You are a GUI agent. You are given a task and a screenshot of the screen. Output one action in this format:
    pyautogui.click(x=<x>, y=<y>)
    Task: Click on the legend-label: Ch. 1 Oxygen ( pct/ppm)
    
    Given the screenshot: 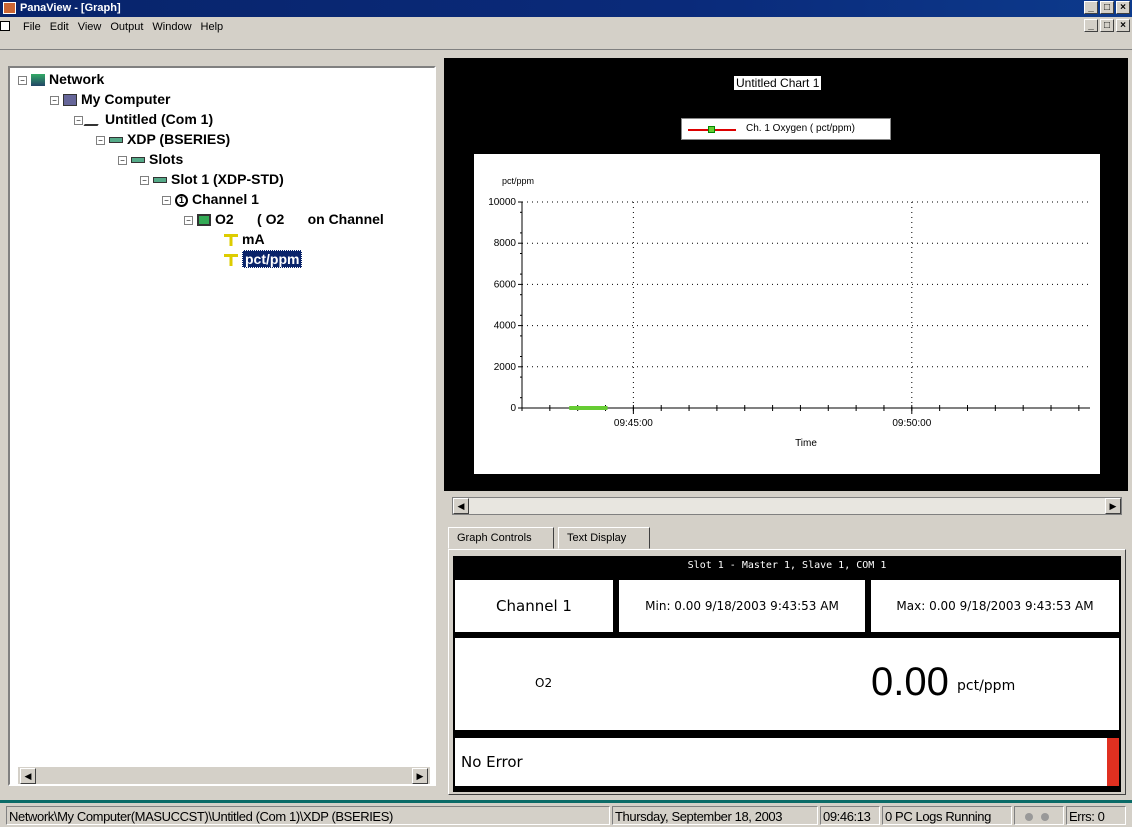 What is the action you would take?
    pyautogui.click(x=800, y=128)
    